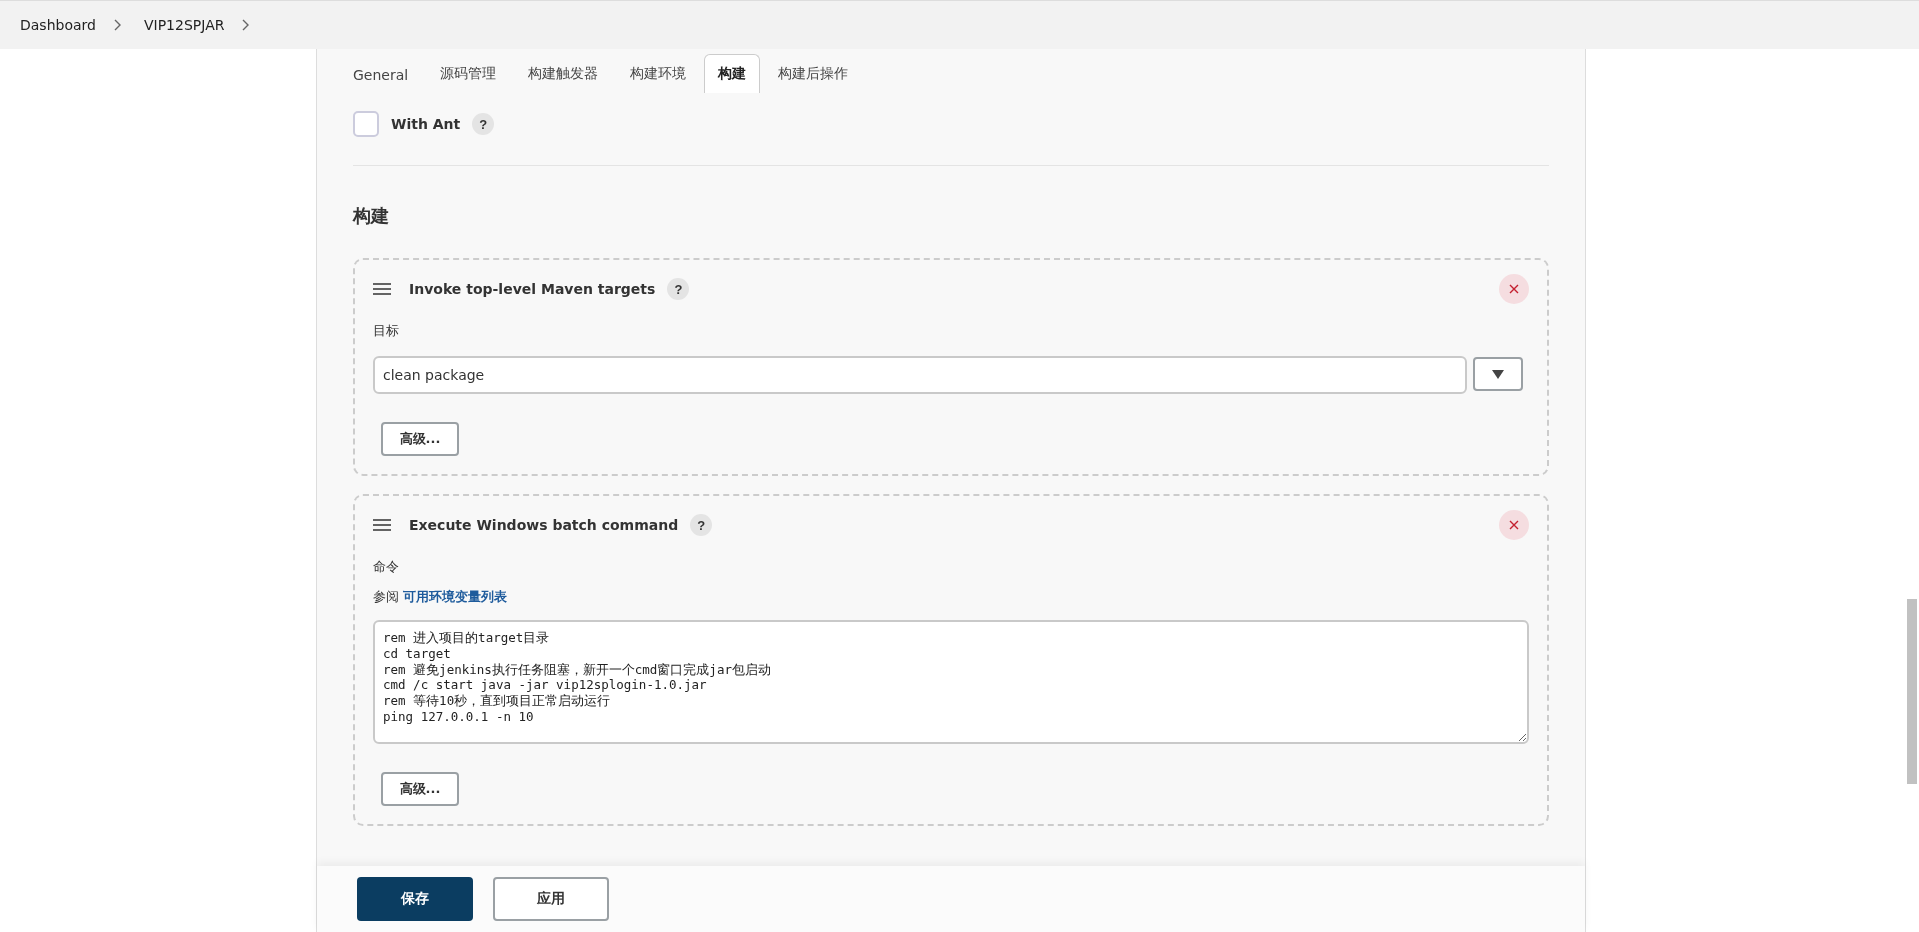  What do you see at coordinates (426, 124) in the screenshot?
I see `checkbox-label: With Ant` at bounding box center [426, 124].